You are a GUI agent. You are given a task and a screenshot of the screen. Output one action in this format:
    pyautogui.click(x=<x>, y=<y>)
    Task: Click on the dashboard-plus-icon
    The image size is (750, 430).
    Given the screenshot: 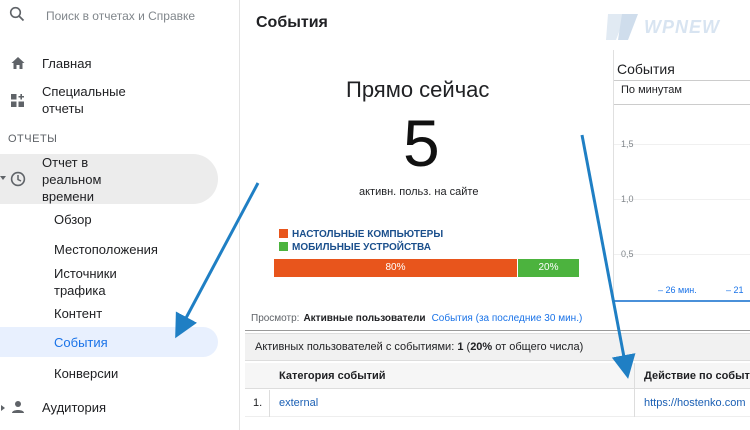 What is the action you would take?
    pyautogui.click(x=17, y=100)
    